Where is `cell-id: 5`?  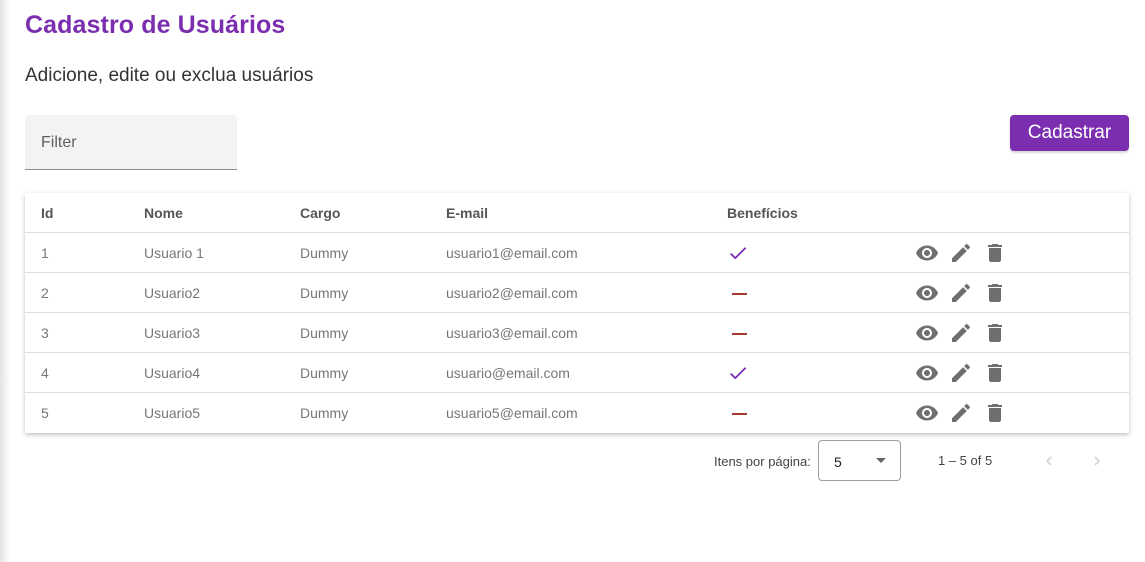
cell-id: 5 is located at coordinates (45, 412).